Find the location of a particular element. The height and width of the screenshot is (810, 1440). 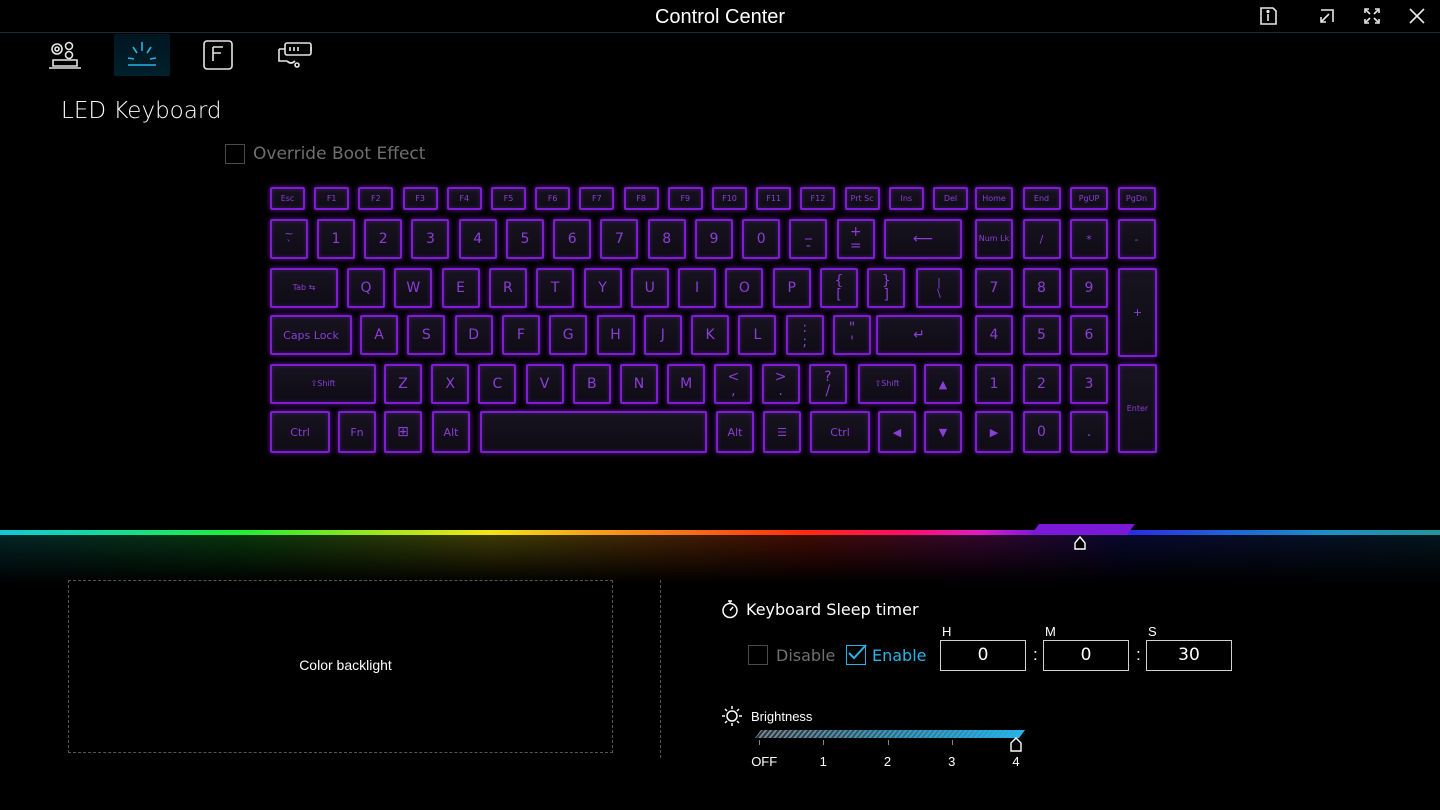

override-boot-effect-option: Override Boot Effect is located at coordinates (325, 154).